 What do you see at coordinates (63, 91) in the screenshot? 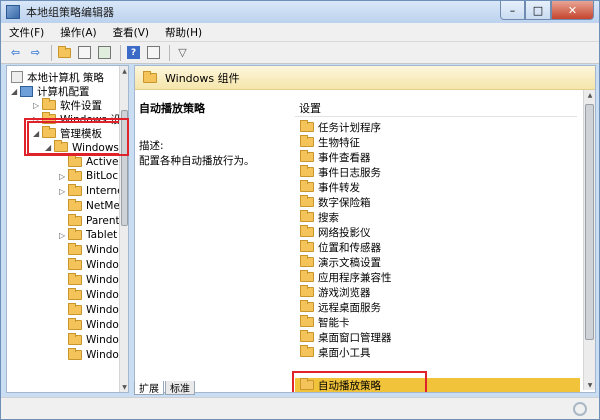
I see `tree-computer-config-label: 计算机配置` at bounding box center [63, 91].